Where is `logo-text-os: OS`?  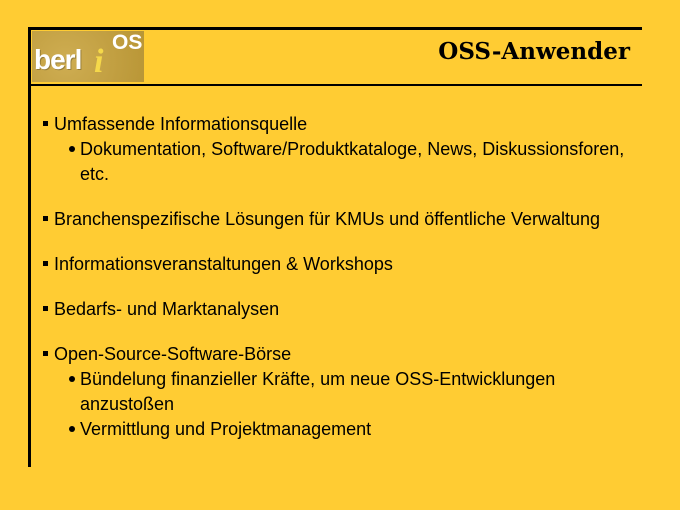 logo-text-os: OS is located at coordinates (127, 42).